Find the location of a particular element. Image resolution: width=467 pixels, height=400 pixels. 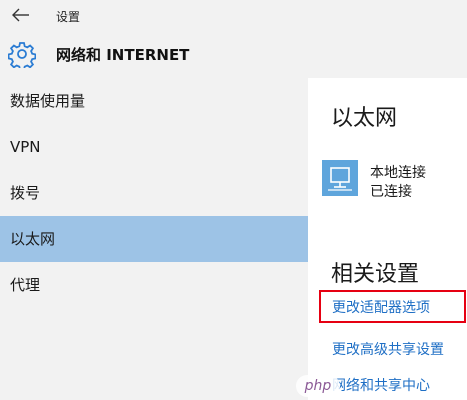

back-arrow-icon is located at coordinates (21, 15).